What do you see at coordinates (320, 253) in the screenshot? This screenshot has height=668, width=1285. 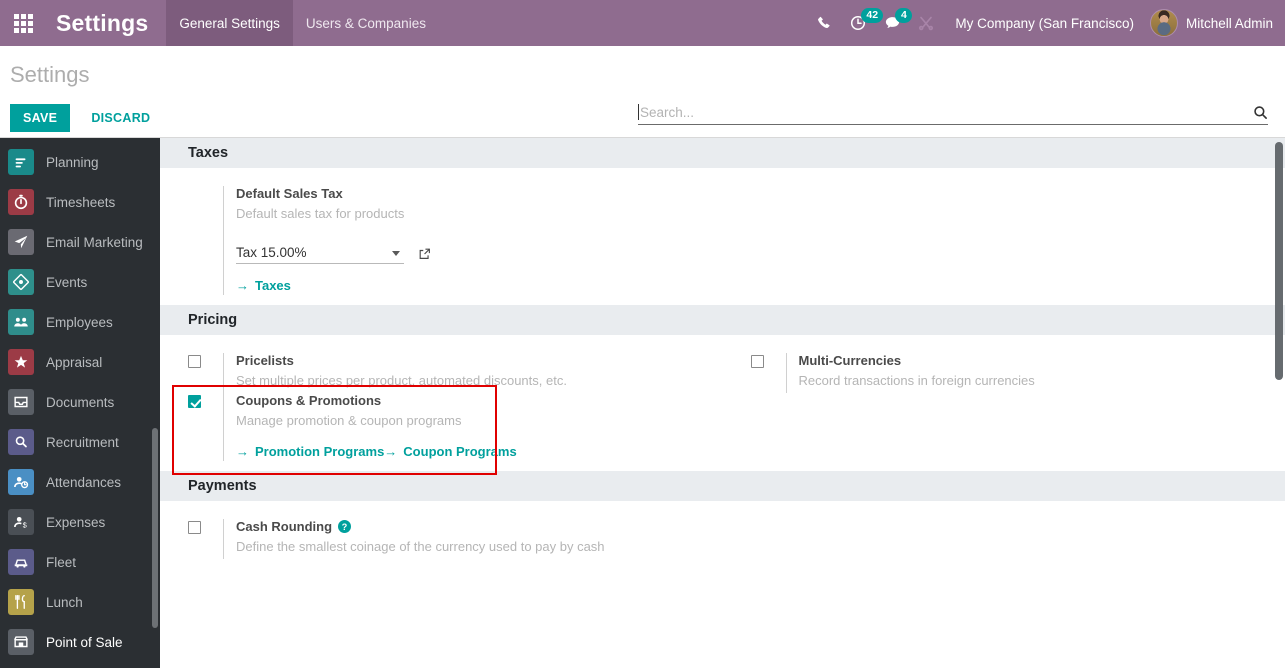 I see `default-sales-tax-select: Tax 15.00%` at bounding box center [320, 253].